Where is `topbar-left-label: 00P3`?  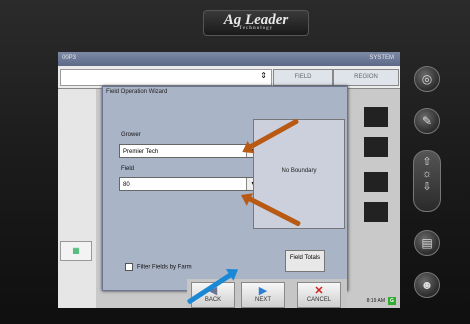
topbar-left-label: 00P3 is located at coordinates (69, 58).